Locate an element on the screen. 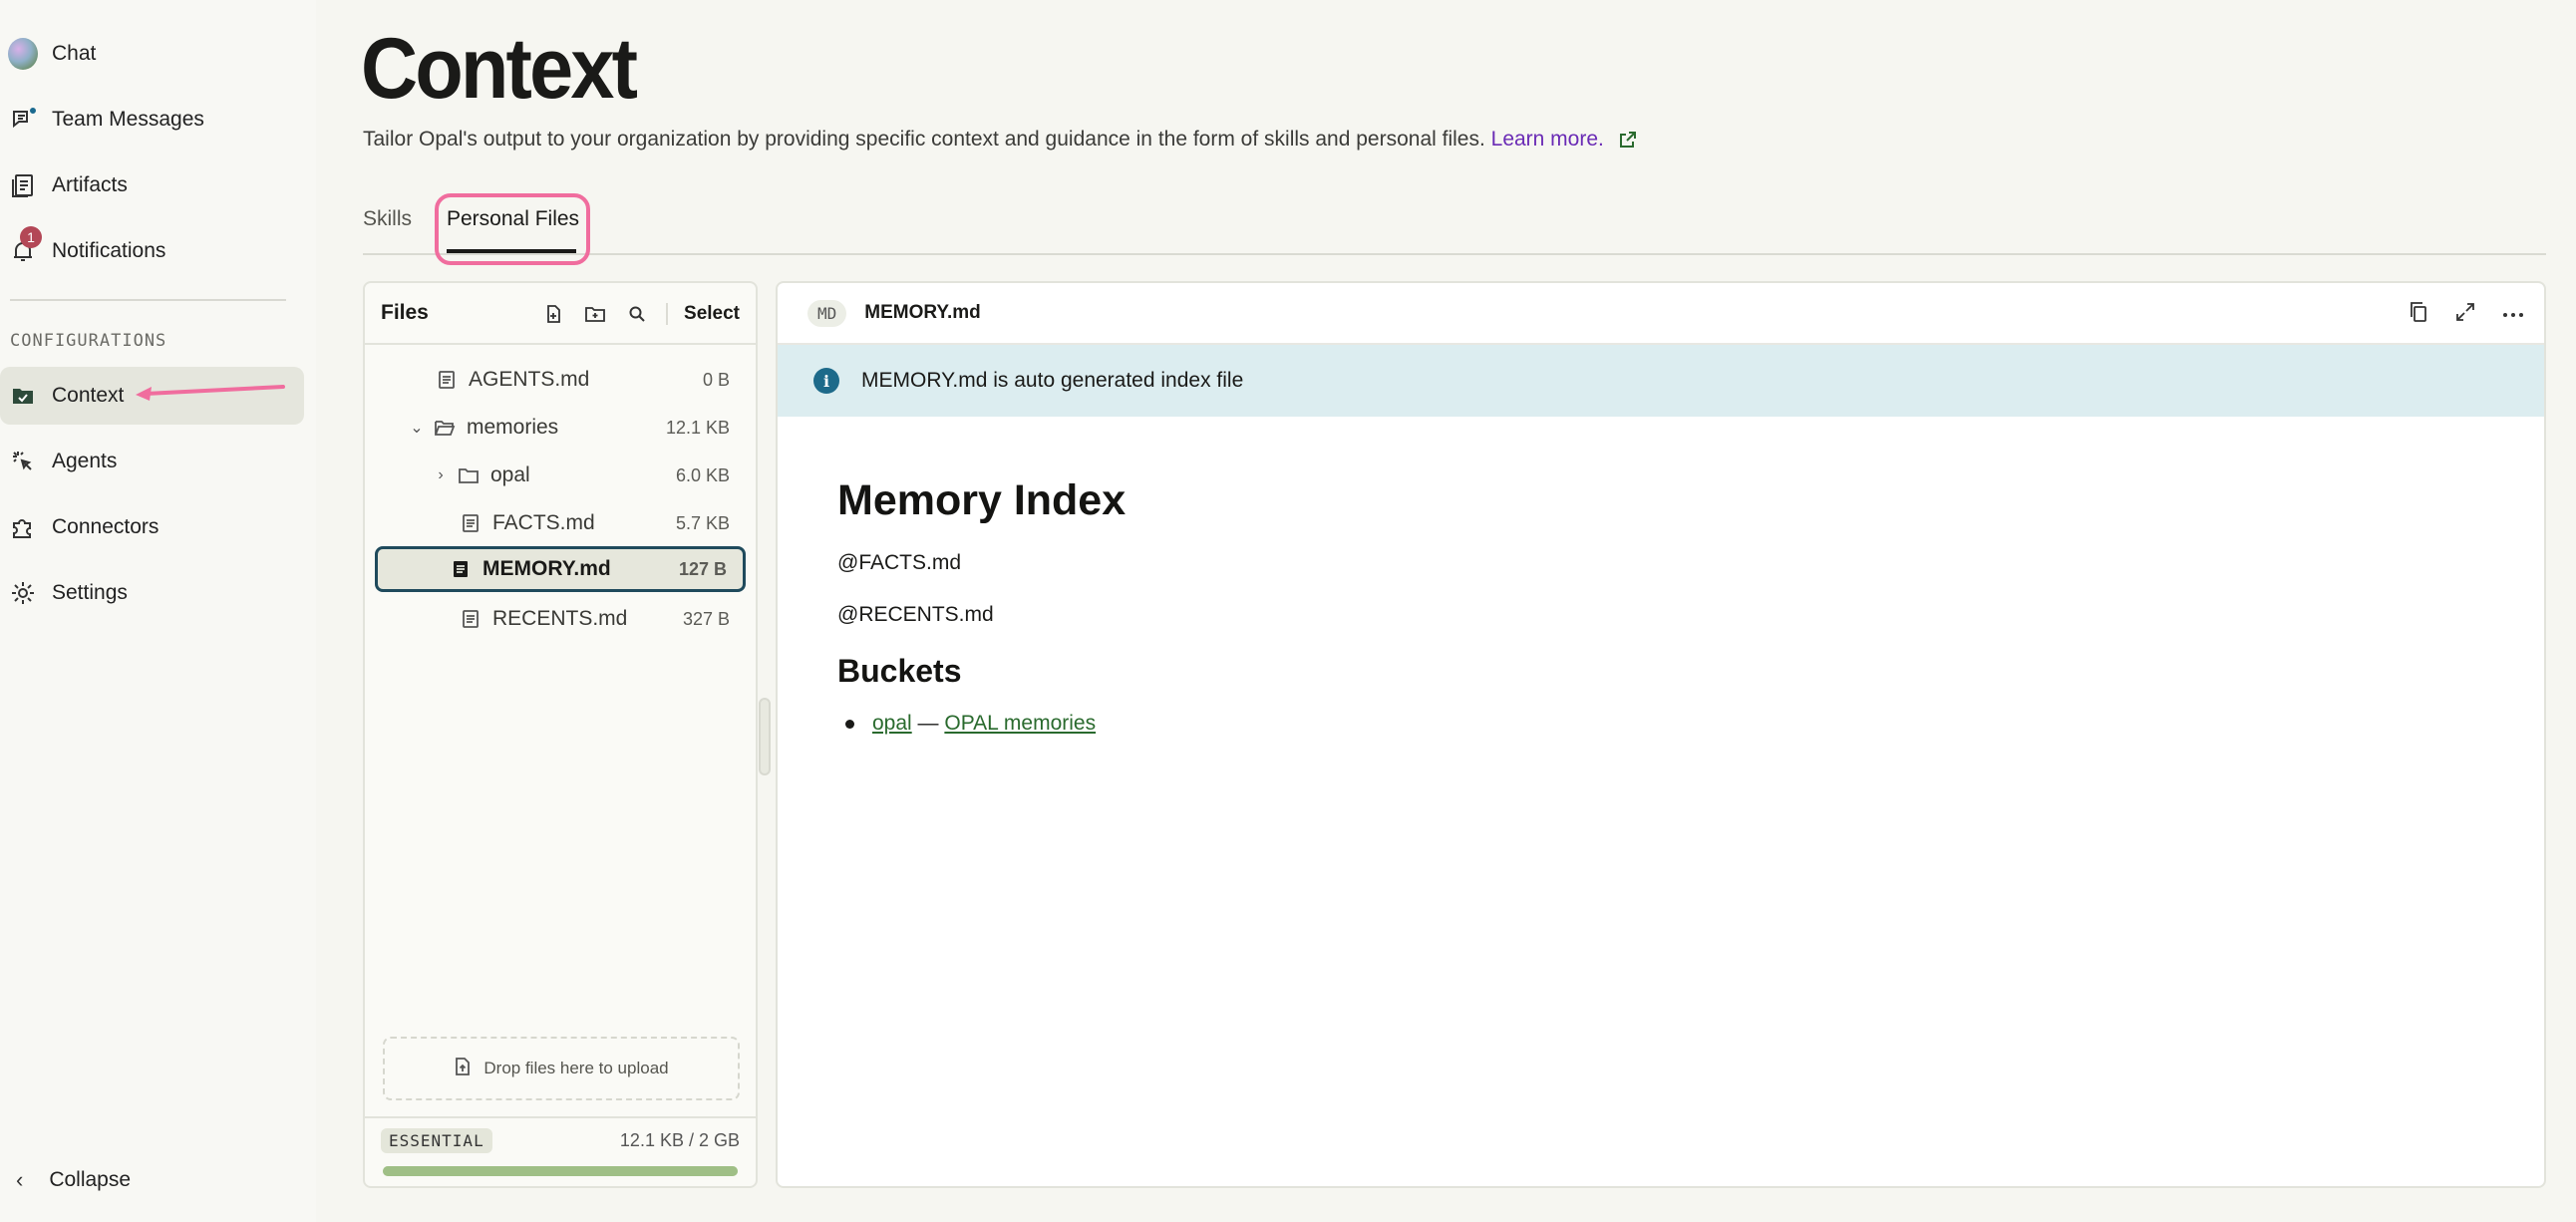 This screenshot has width=2576, height=1222. tree-item-name: opal is located at coordinates (510, 474).